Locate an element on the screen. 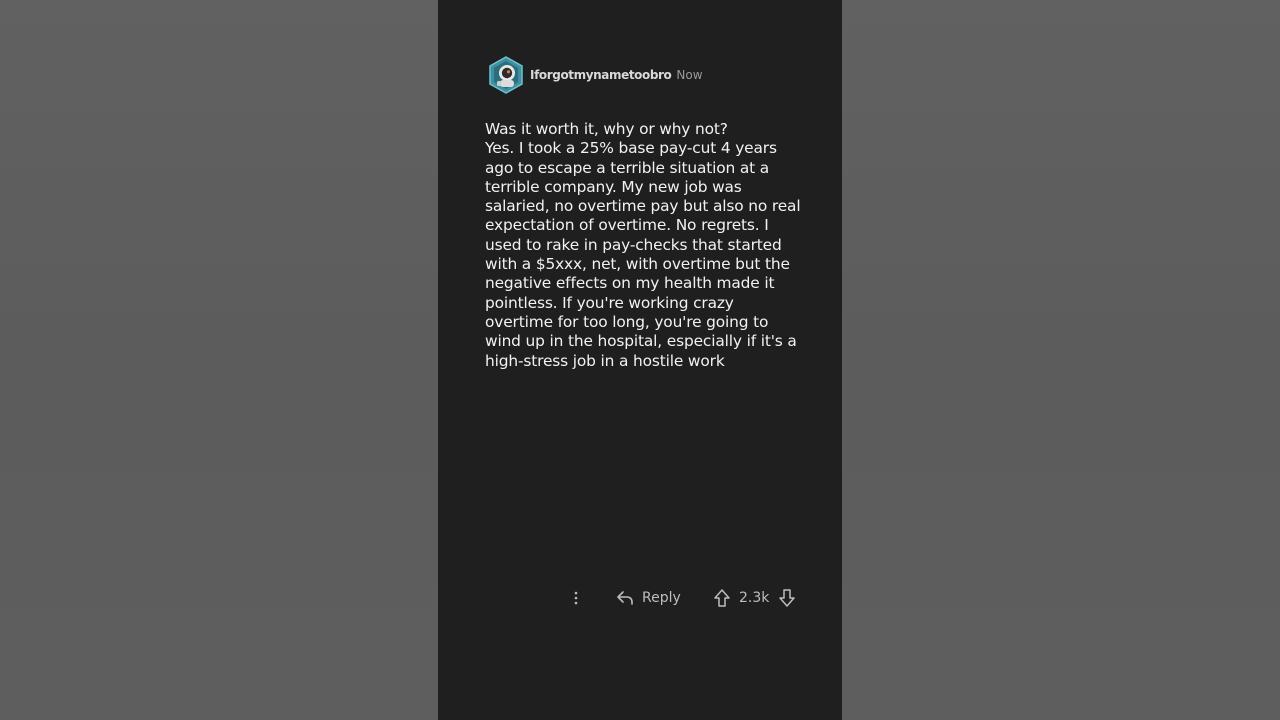 The image size is (1280, 720). avatar is located at coordinates (506, 75).